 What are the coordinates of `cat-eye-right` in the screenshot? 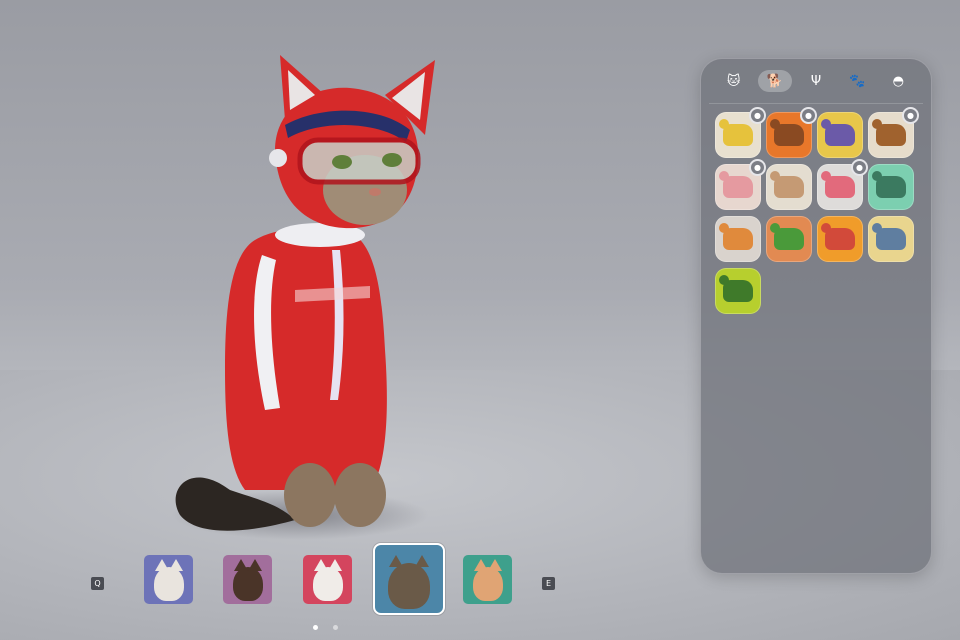 It's located at (392, 160).